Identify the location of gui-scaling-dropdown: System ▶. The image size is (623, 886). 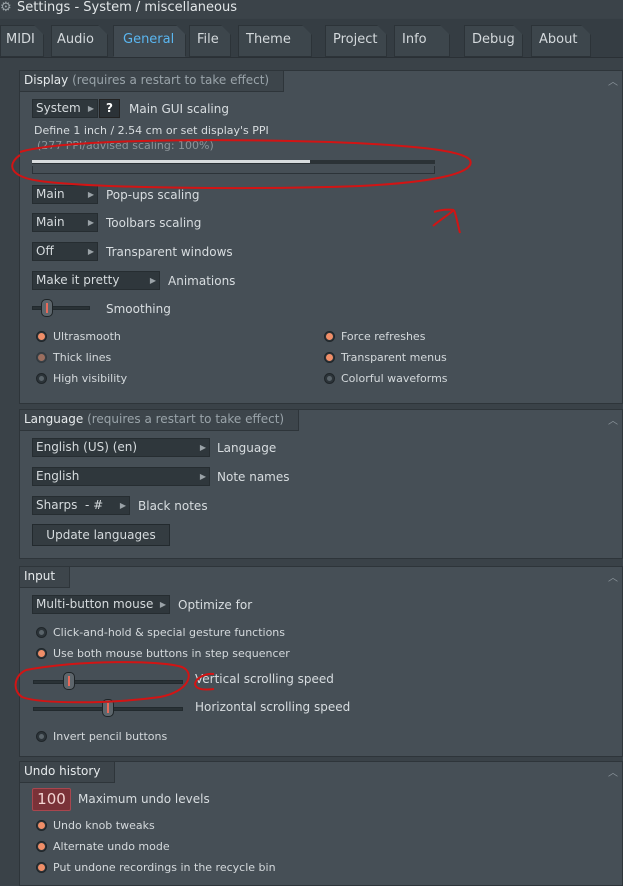
(65, 108).